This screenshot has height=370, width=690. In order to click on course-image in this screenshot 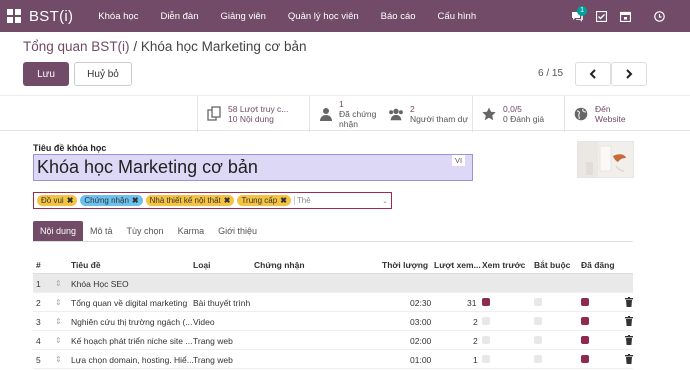, I will do `click(605, 159)`.